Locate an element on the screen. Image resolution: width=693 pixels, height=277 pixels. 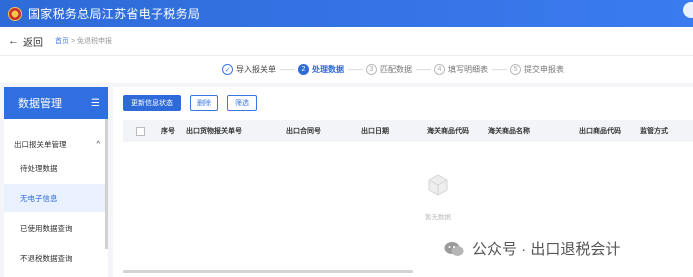
tax-emblem-icon is located at coordinates (15, 13).